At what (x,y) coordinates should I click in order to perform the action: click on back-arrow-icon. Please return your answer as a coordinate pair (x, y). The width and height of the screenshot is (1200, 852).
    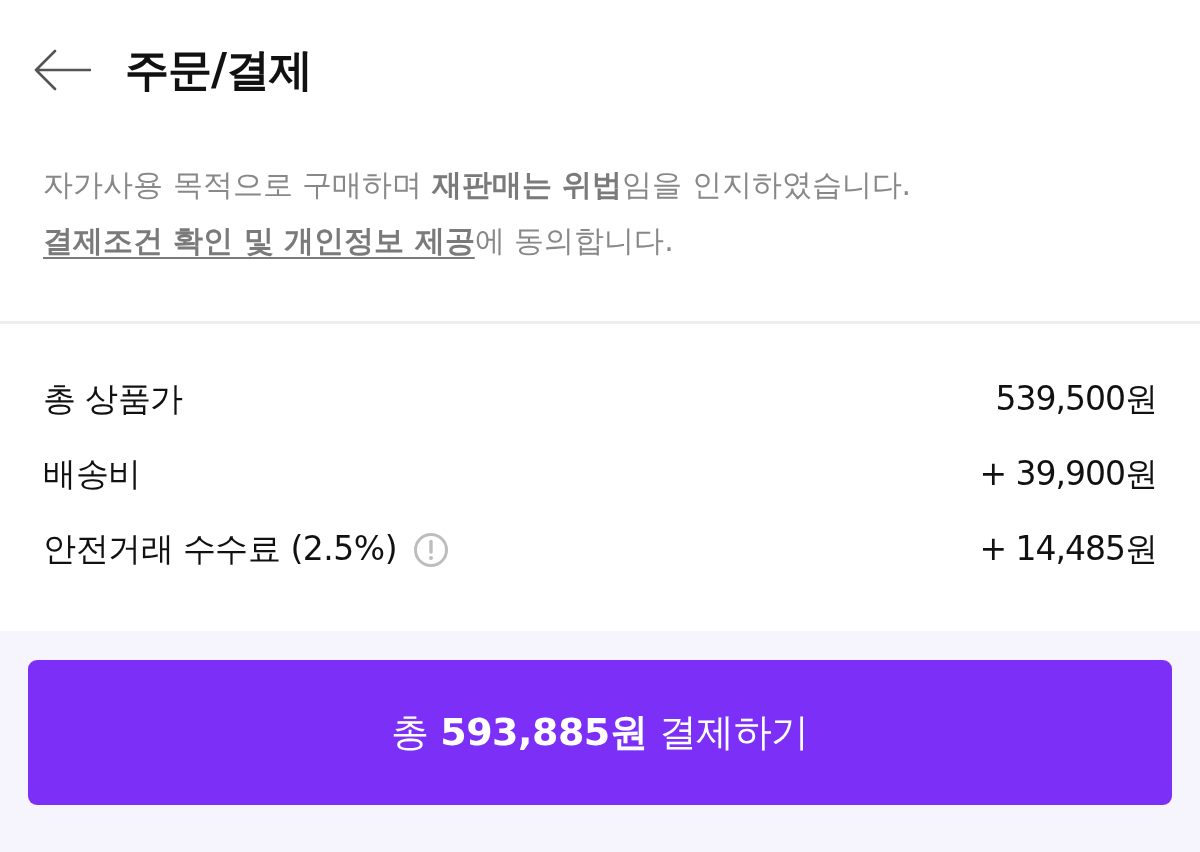
    Looking at the image, I should click on (62, 70).